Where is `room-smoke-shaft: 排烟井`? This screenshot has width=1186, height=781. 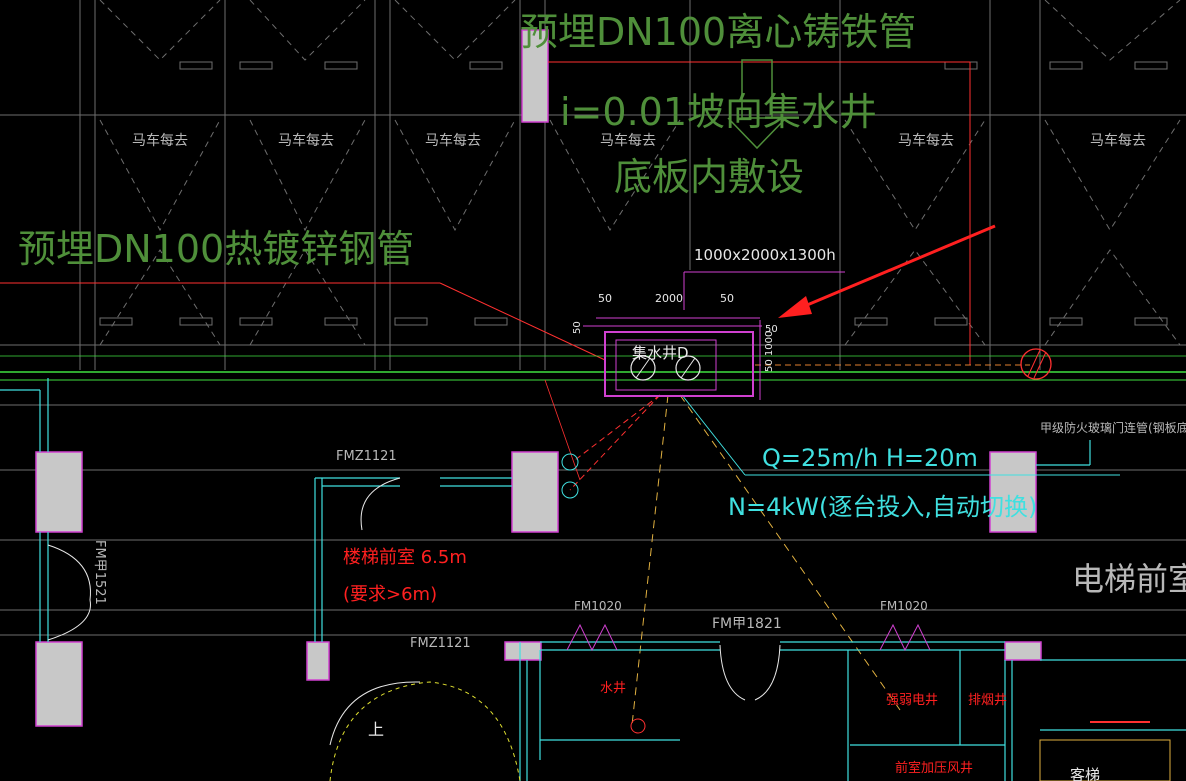 room-smoke-shaft: 排烟井 is located at coordinates (987, 700).